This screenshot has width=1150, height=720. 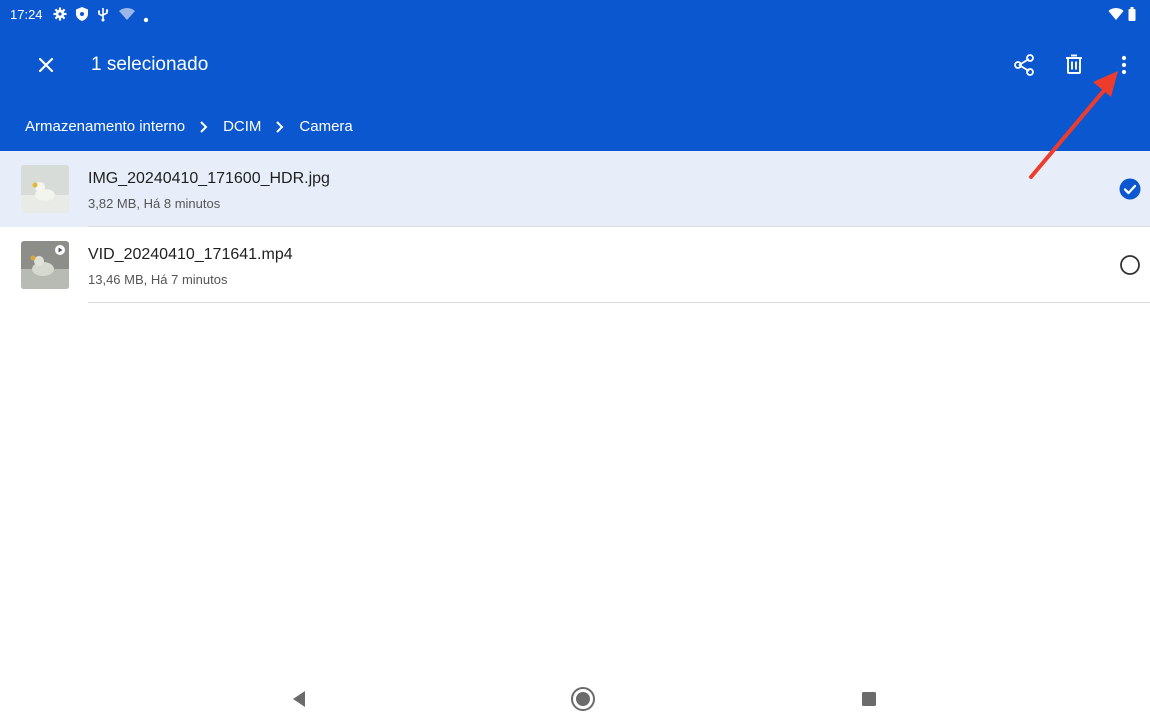 What do you see at coordinates (146, 19) in the screenshot?
I see `dot-icon` at bounding box center [146, 19].